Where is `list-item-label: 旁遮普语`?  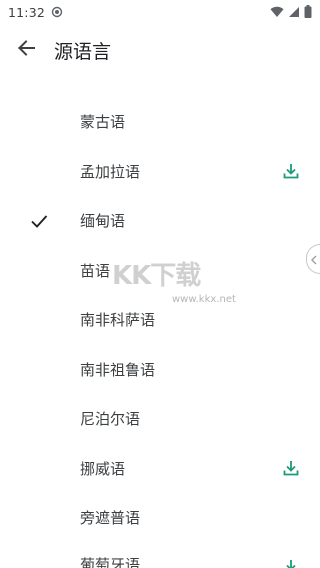 list-item-label: 旁遮普语 is located at coordinates (110, 518).